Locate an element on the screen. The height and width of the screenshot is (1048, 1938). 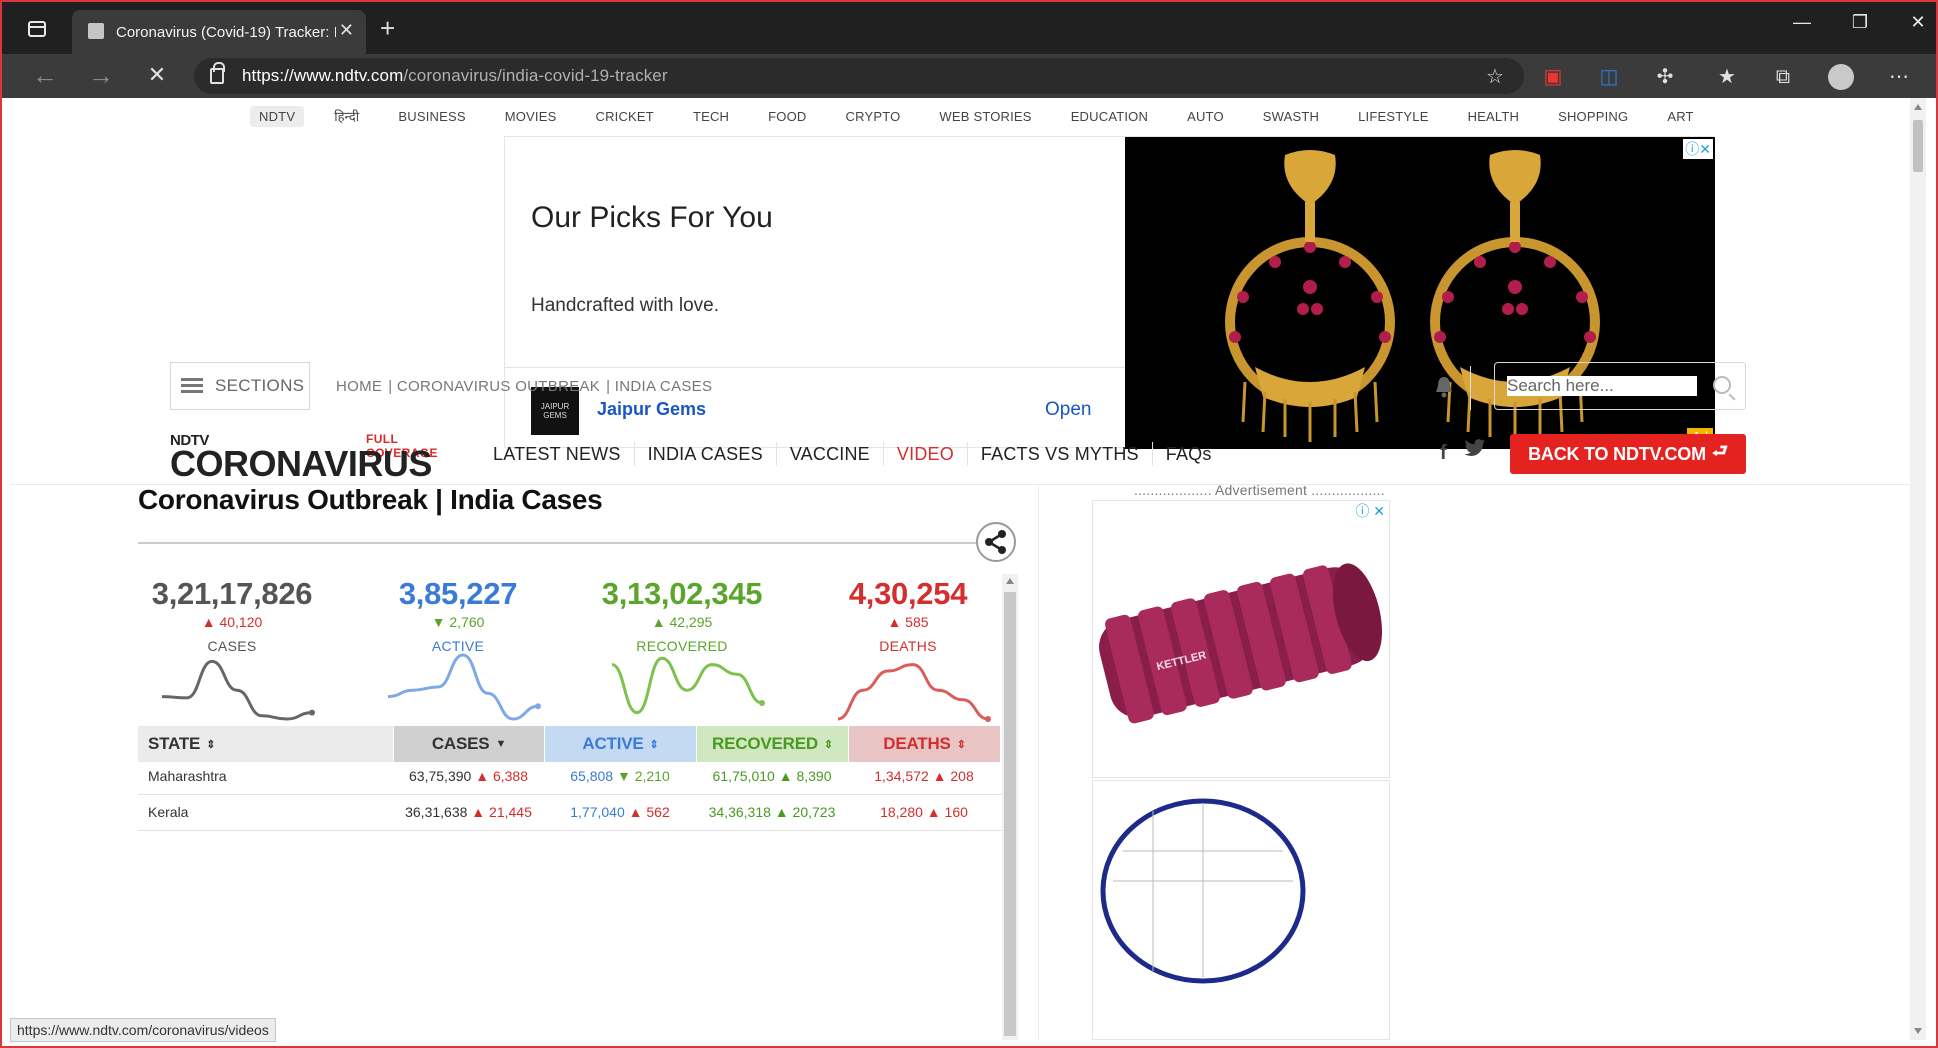
topnav-food: FOOD is located at coordinates (787, 116).